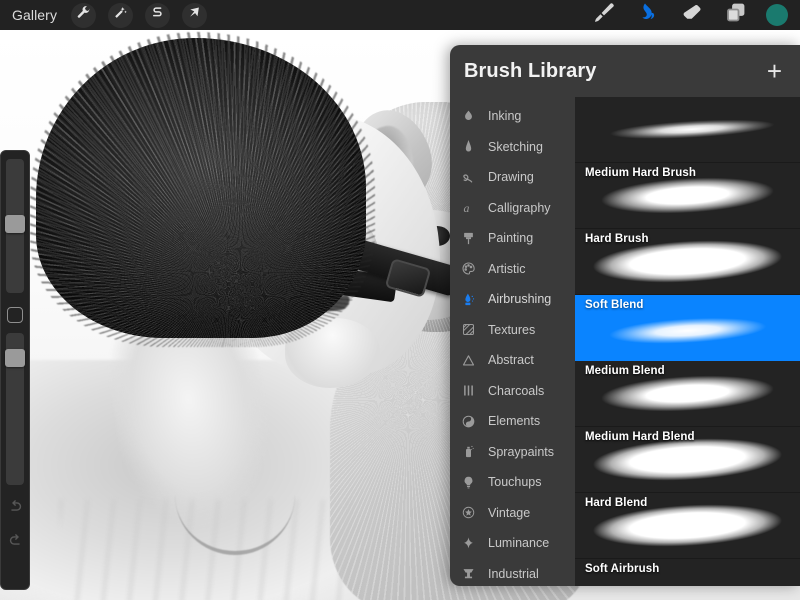 The image size is (800, 600). I want to click on redo-button, so click(15, 543).